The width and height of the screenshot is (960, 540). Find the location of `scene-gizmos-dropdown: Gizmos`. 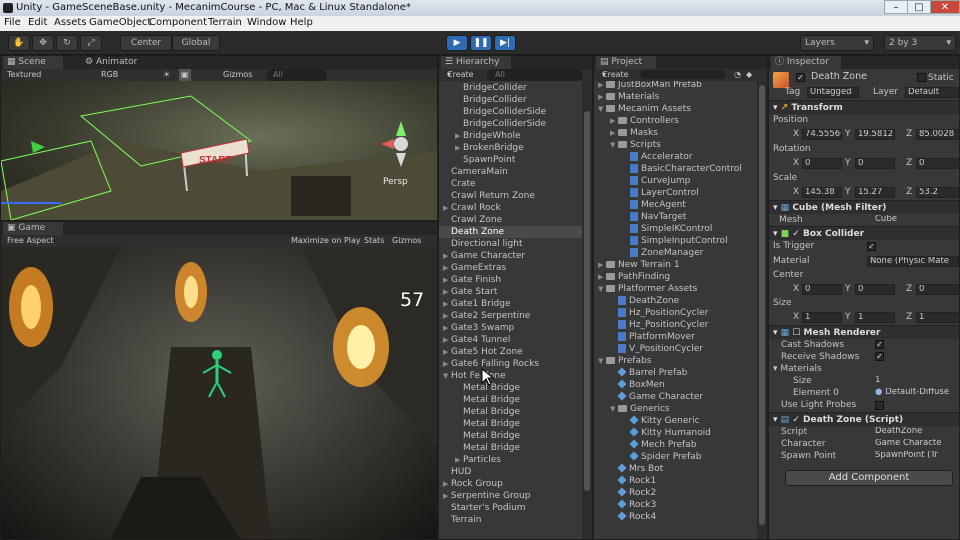

scene-gizmos-dropdown: Gizmos is located at coordinates (237, 75).